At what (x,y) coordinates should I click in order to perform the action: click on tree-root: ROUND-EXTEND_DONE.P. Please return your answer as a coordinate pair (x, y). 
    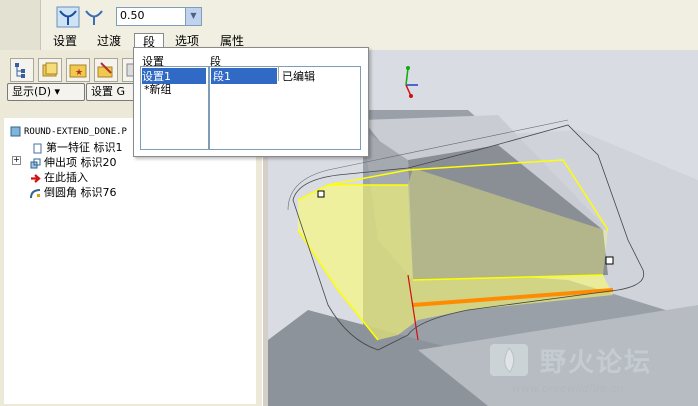
    Looking at the image, I should click on (68, 130).